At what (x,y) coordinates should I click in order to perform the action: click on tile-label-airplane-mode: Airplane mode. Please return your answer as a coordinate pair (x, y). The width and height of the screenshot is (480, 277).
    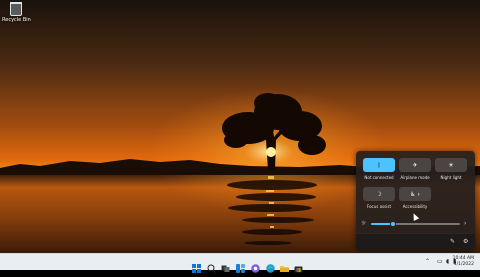
    Looking at the image, I should click on (415, 177).